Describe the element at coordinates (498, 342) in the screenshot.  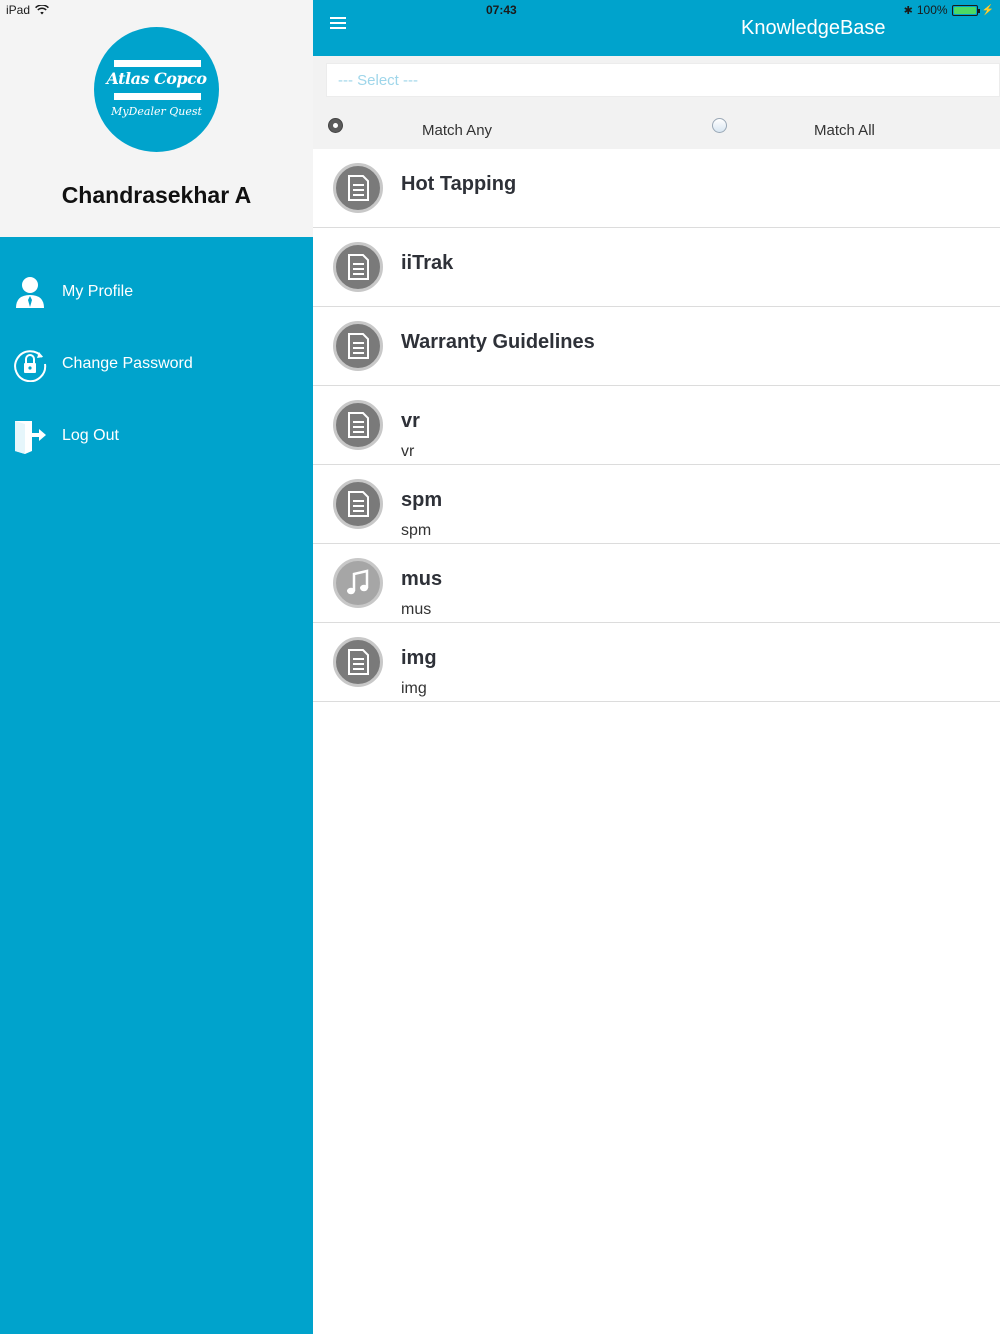
I see `item-title: Warranty Guidelines` at that location.